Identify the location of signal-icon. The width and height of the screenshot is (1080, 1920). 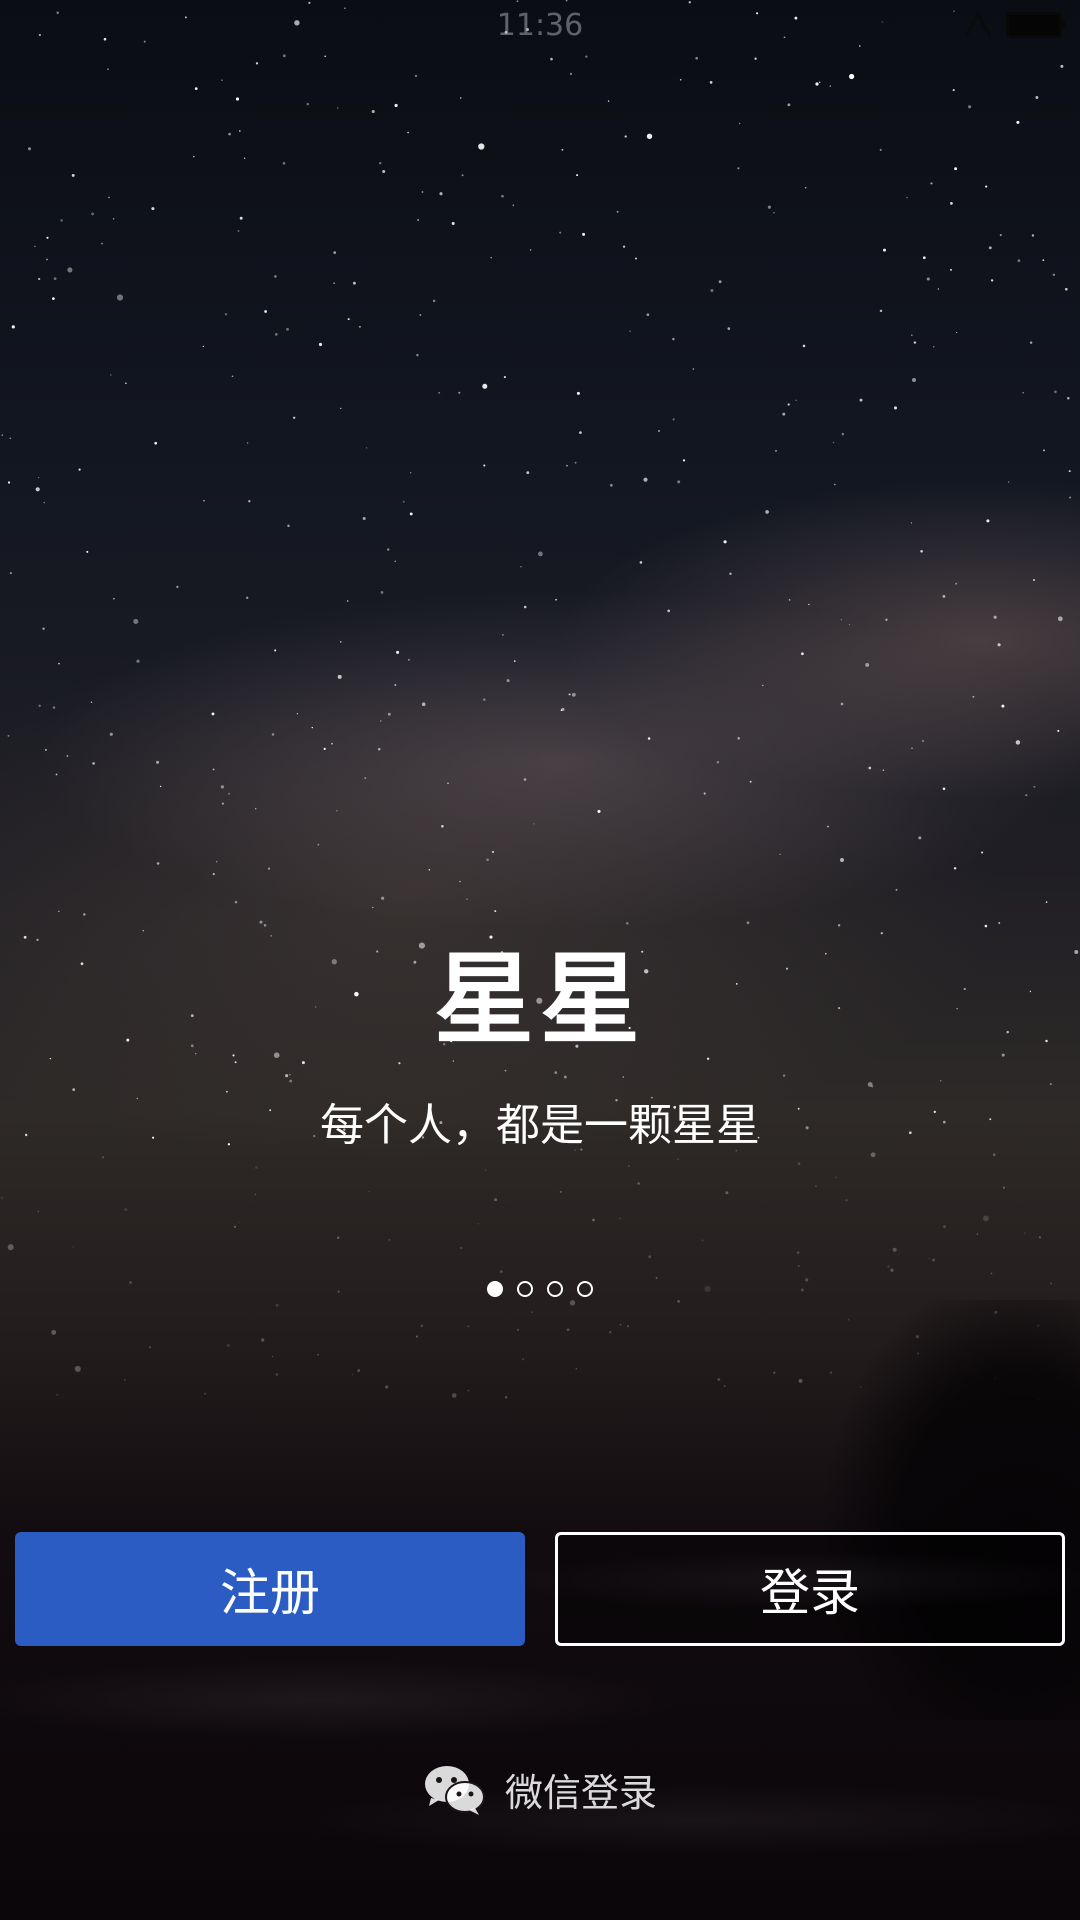
(978, 24).